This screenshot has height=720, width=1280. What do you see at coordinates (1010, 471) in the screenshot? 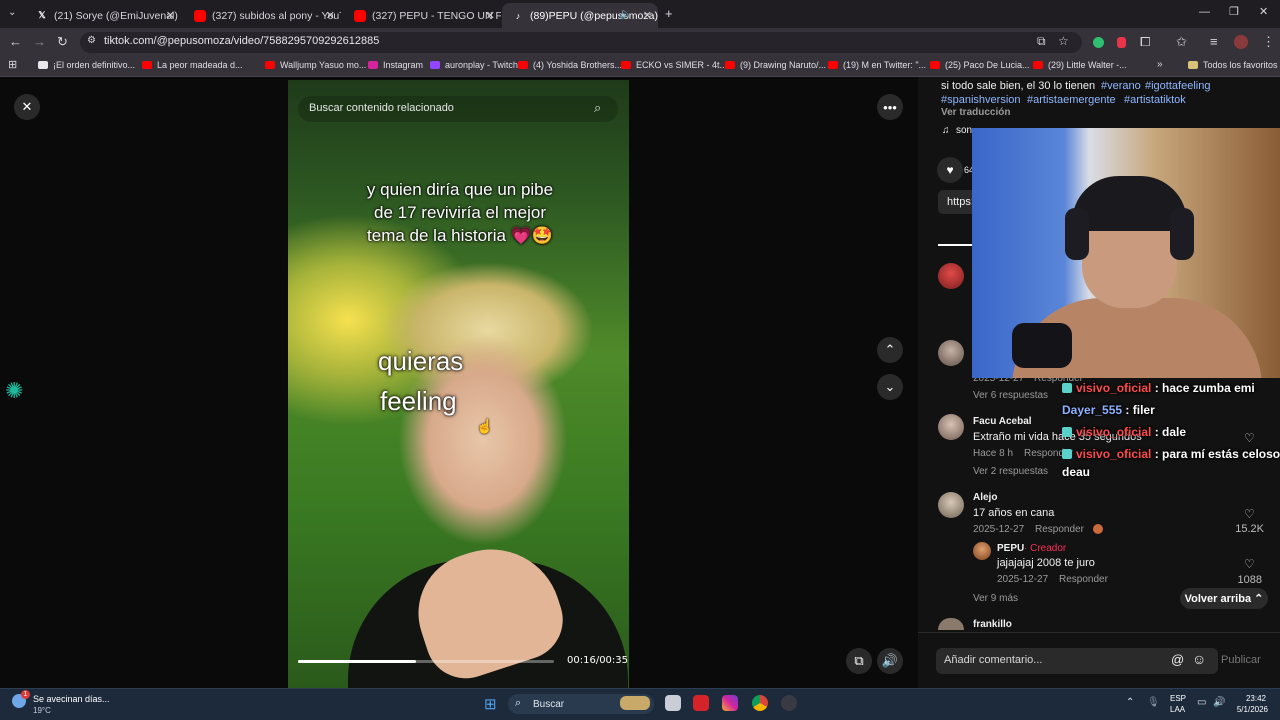
I see `view-replies-link: Ver 2 respuestas` at bounding box center [1010, 471].